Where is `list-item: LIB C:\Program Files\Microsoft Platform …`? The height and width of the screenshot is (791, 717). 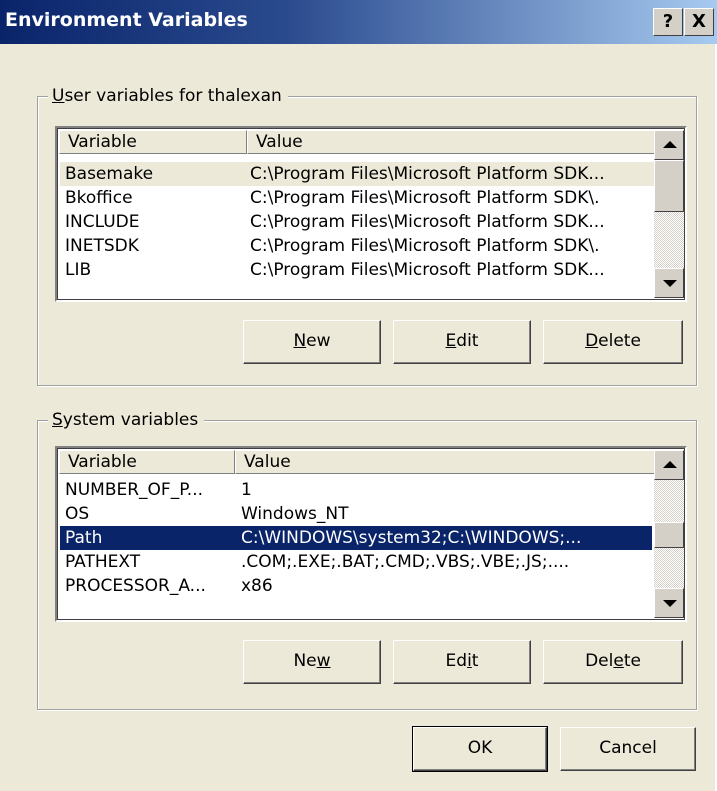 list-item: LIB C:\Program Files\Microsoft Platform … is located at coordinates (358, 270).